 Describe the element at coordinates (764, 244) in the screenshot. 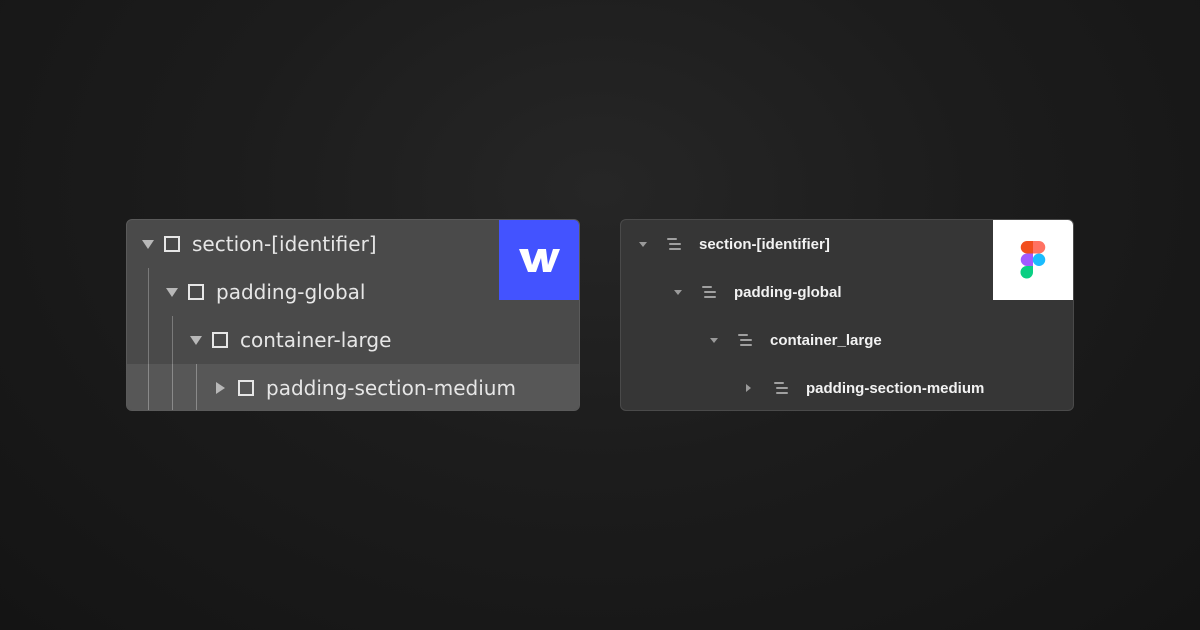

I see `layer-item-label: section-[identifier]` at that location.